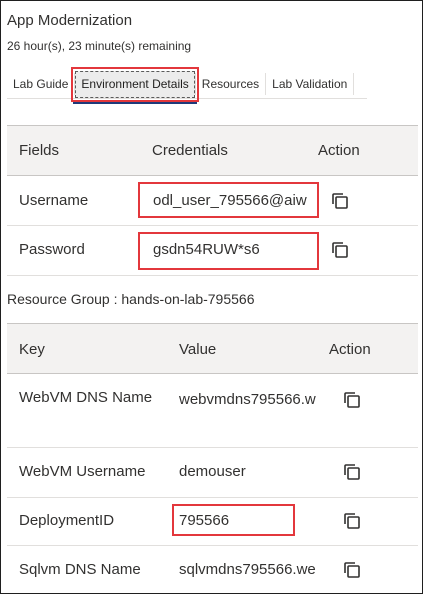  What do you see at coordinates (80, 569) in the screenshot?
I see `key-sqlvm-dns-name: Sqlvm DNS Name` at bounding box center [80, 569].